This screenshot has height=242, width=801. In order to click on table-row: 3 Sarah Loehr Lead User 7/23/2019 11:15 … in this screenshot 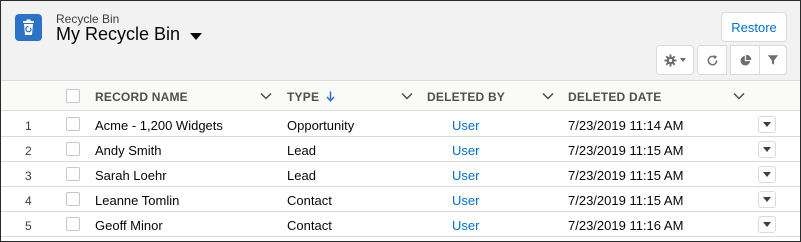, I will do `click(400, 174)`.